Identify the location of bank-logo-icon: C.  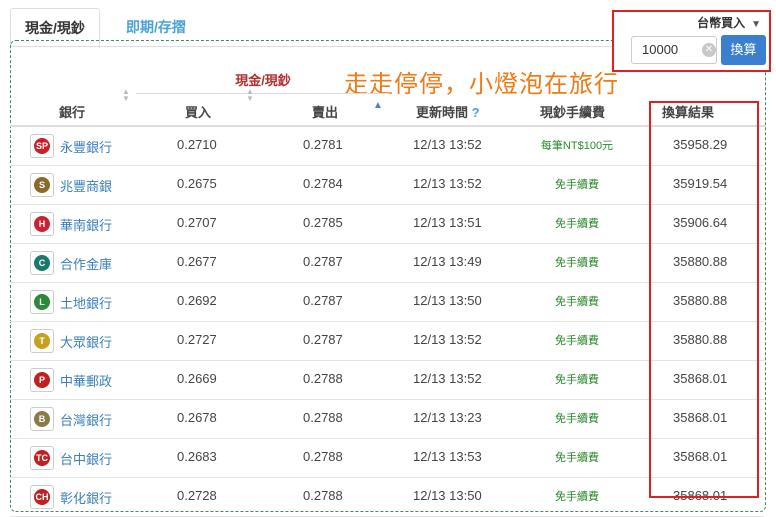
(42, 263).